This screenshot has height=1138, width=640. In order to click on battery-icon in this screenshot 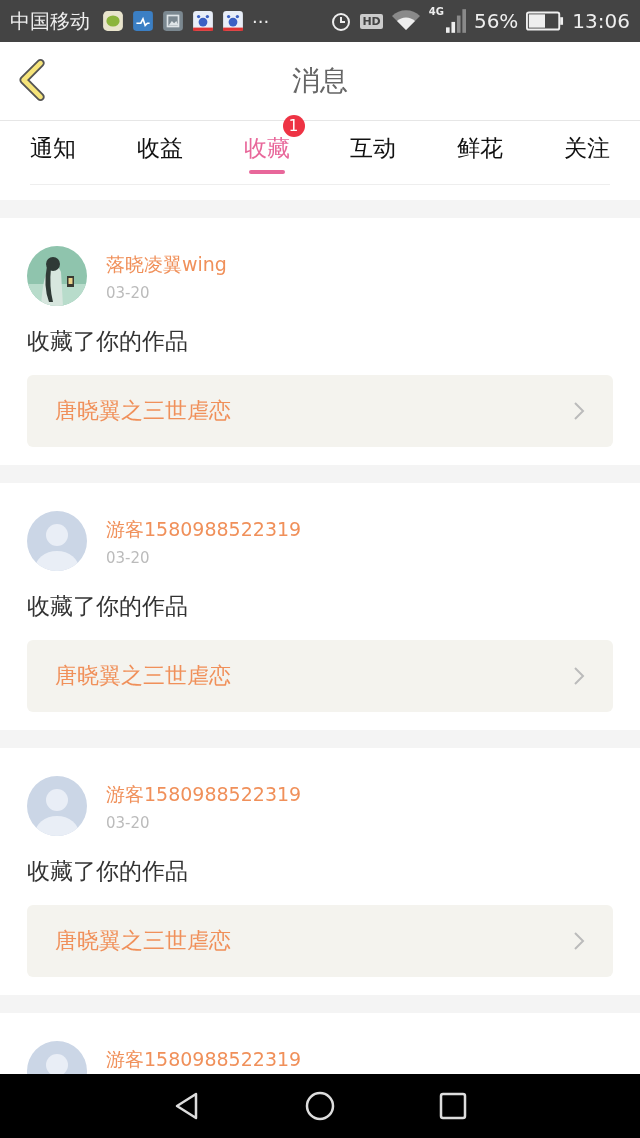, I will do `click(545, 21)`.